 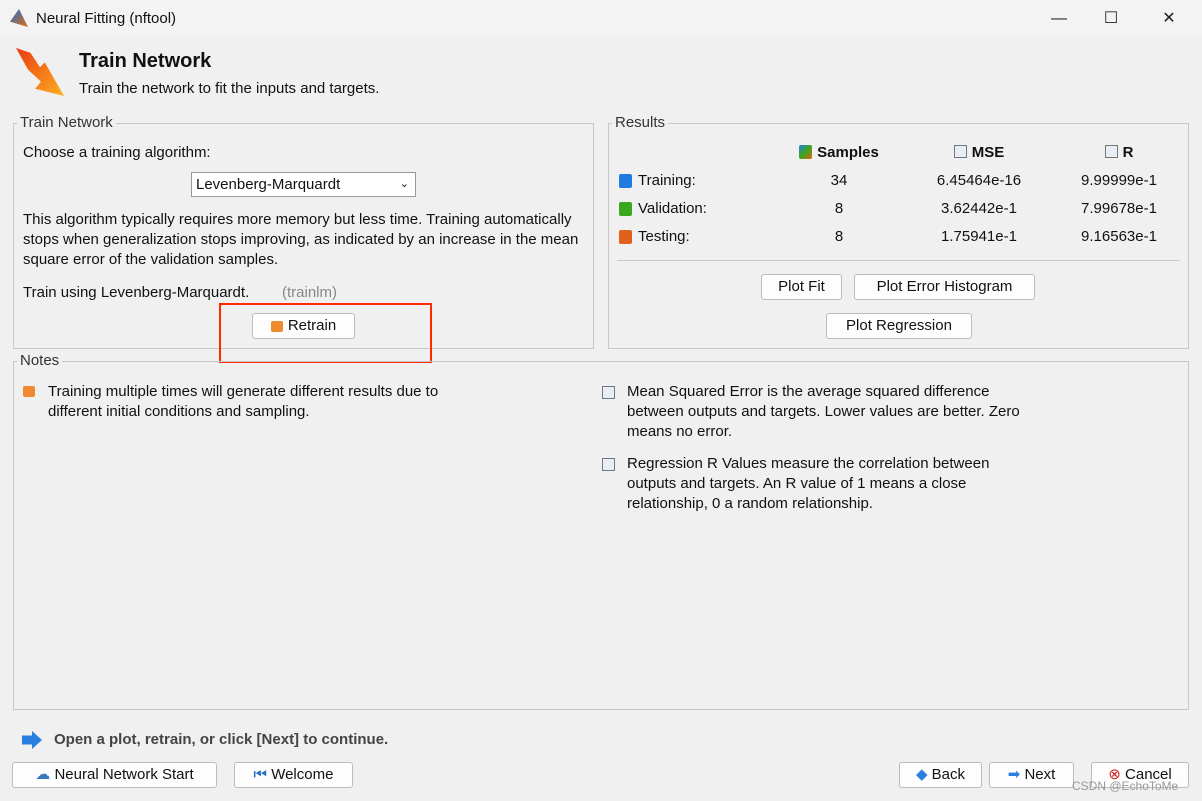 What do you see at coordinates (1125, 786) in the screenshot?
I see `watermark: CSDN @EchoToMe` at bounding box center [1125, 786].